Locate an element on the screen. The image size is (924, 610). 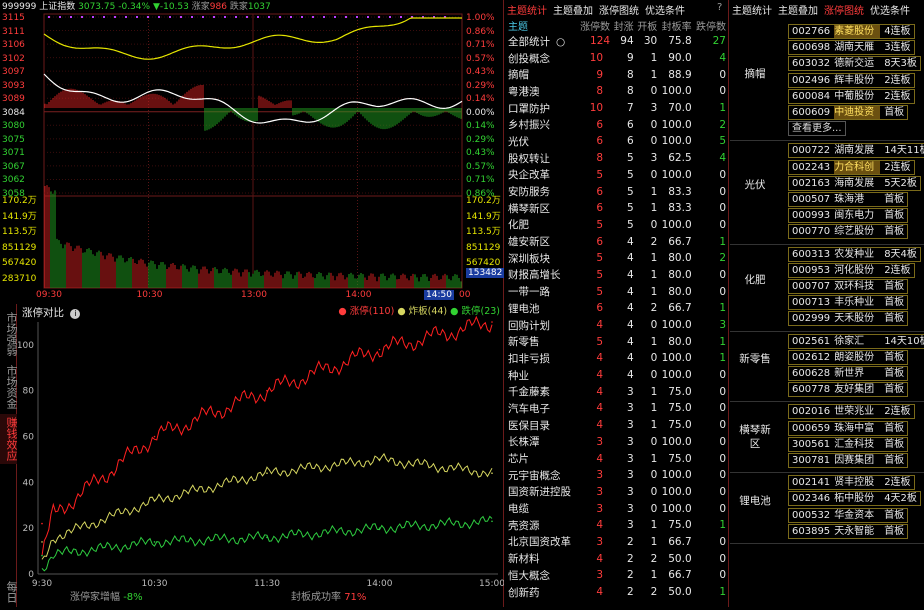
stock-chip: 600313 农发种业 8天4板 is located at coordinates (854, 254).